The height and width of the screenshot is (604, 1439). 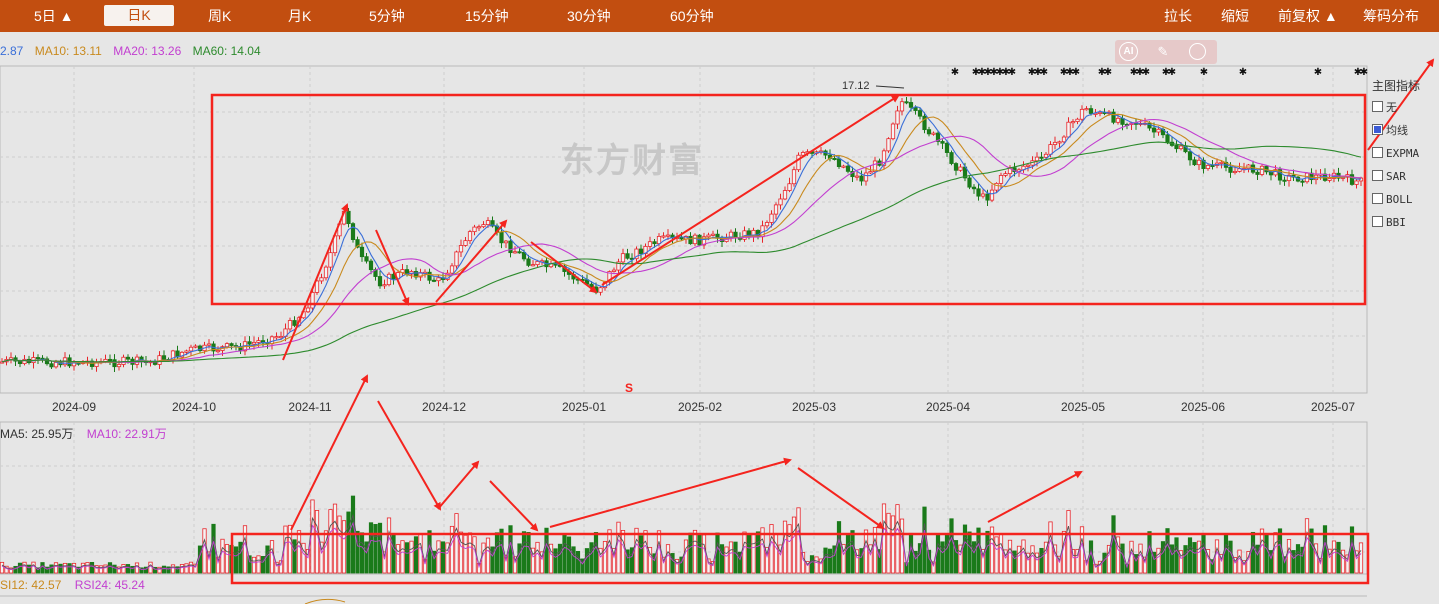 I want to click on tab-60min: 60分钟, so click(x=692, y=16).